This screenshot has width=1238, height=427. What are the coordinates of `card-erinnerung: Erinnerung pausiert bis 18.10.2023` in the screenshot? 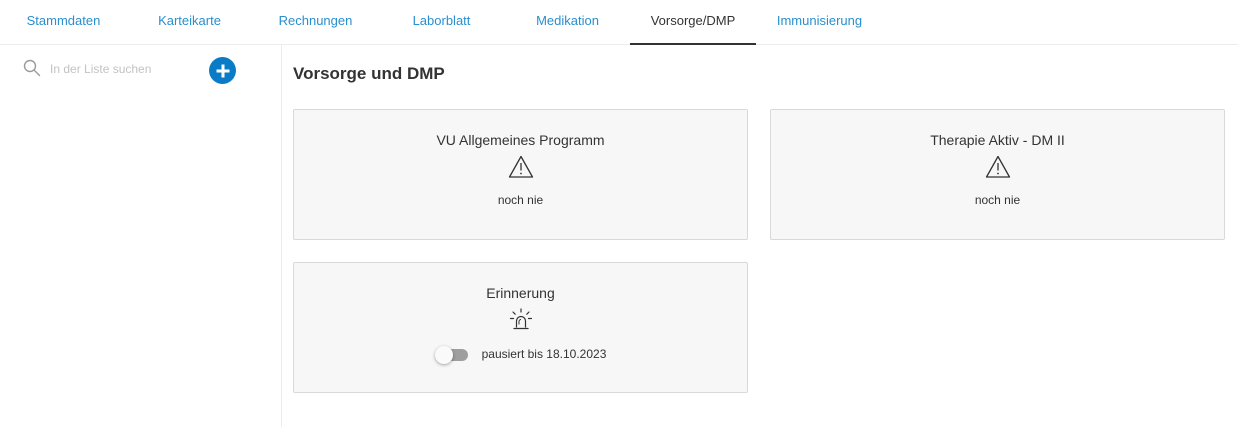 It's located at (520, 327).